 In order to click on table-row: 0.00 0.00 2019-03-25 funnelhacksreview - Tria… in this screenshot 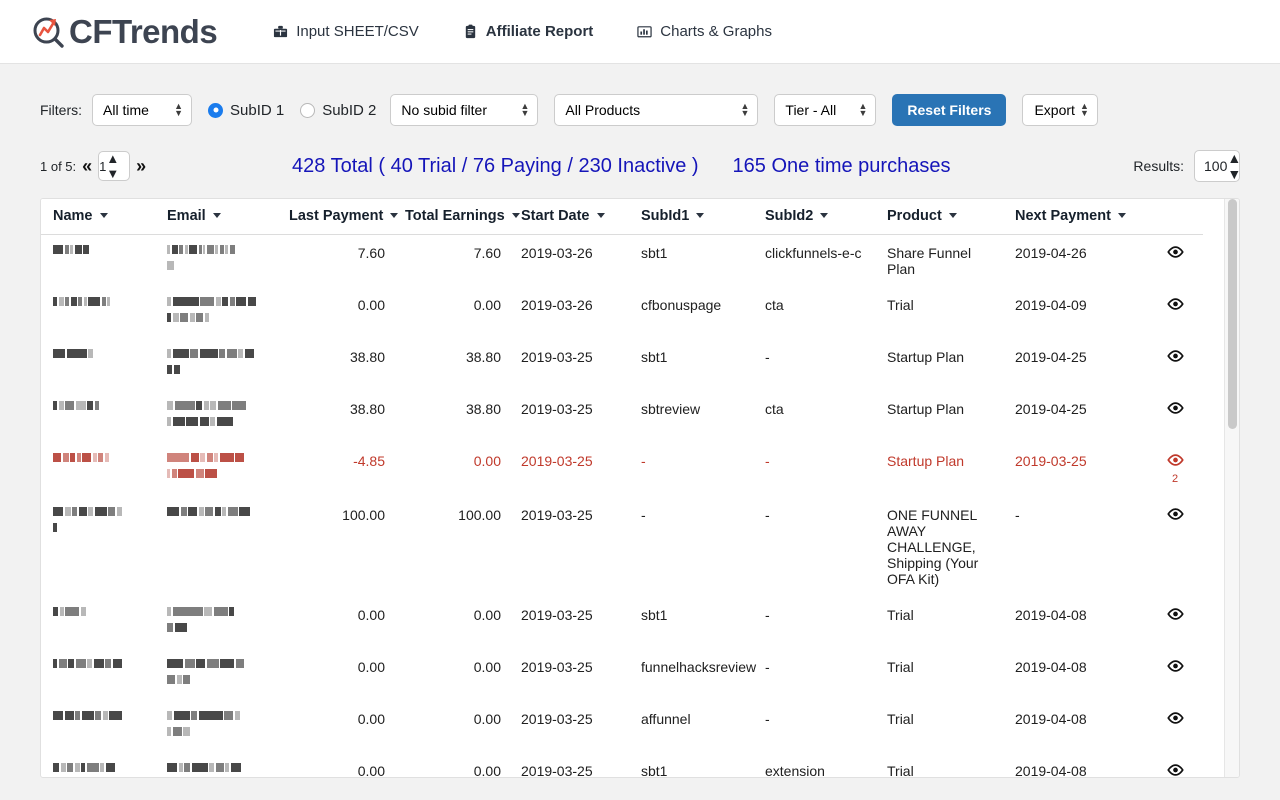, I will do `click(622, 675)`.